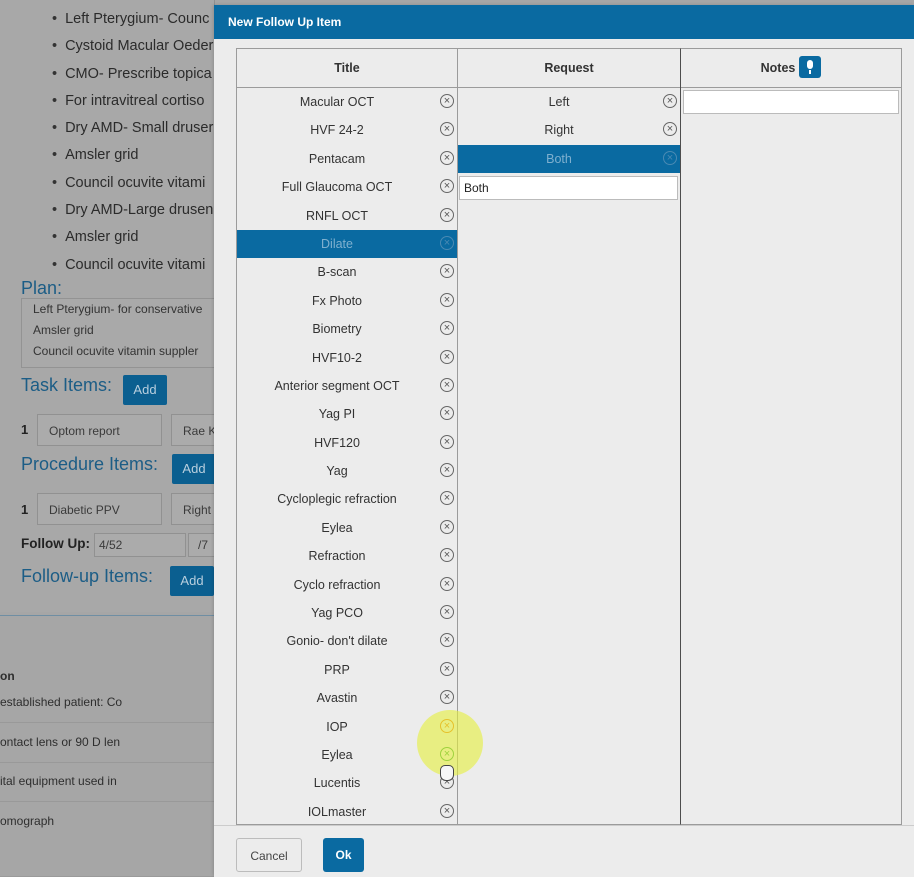 This screenshot has width=914, height=877. I want to click on title-list-item: HVF 24-2 ×, so click(347, 130).